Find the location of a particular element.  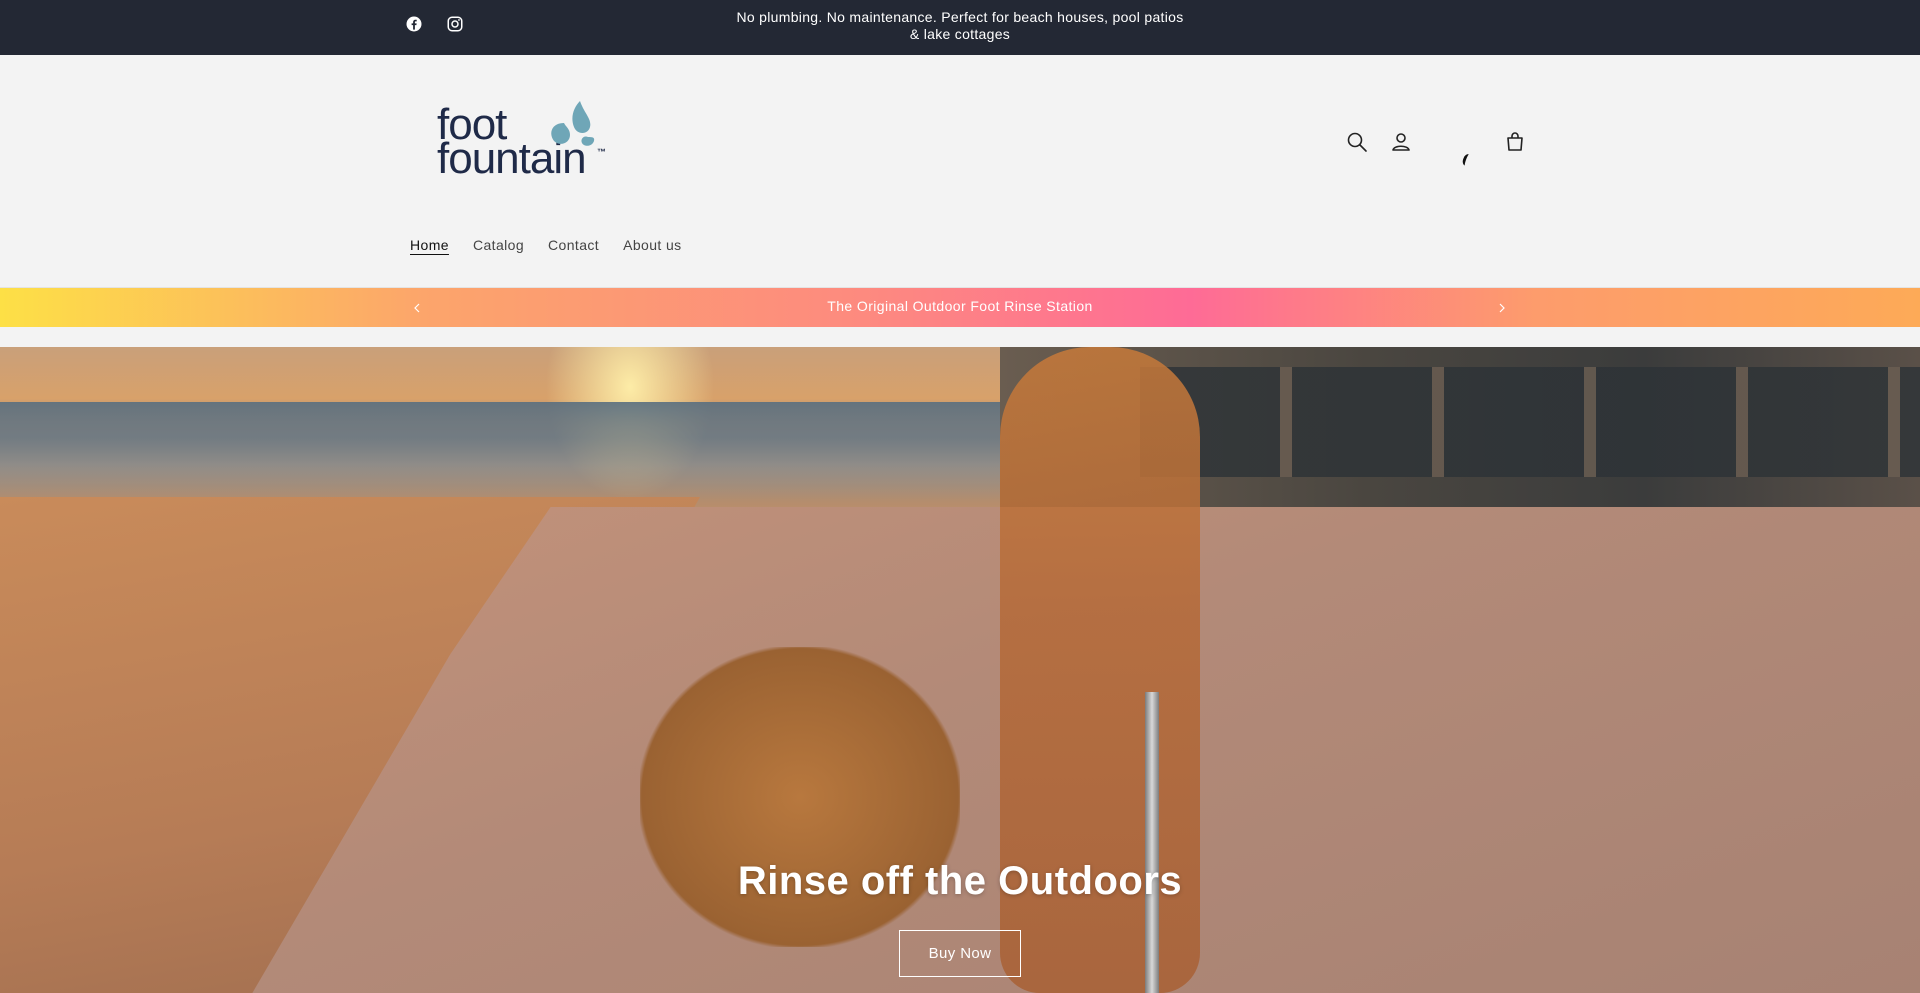

promo-text: The Original Outdoor Foot Rinse Station is located at coordinates (960, 306).